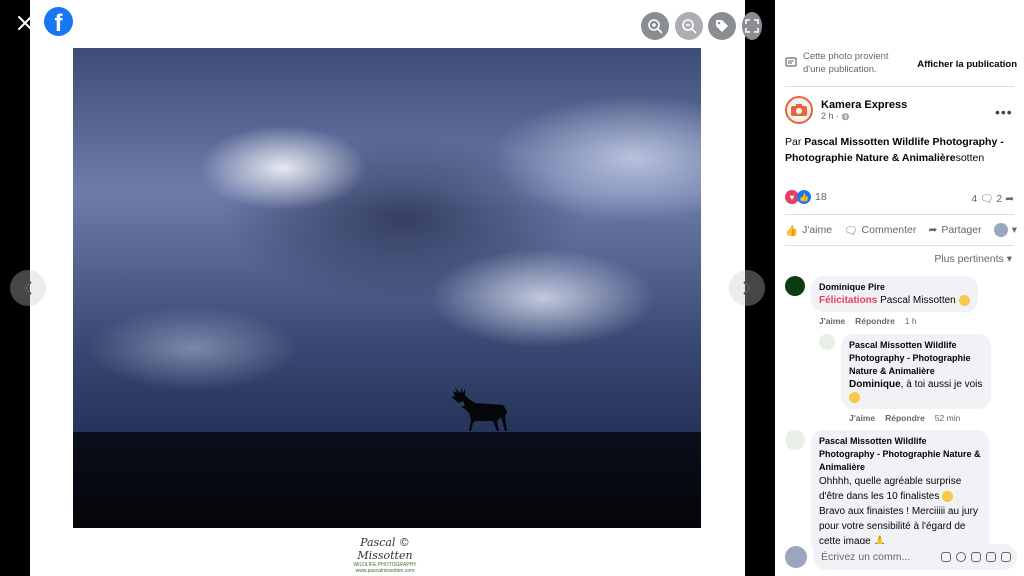 The height and width of the screenshot is (576, 1024). I want to click on chevron-left-icon, so click(27, 288).